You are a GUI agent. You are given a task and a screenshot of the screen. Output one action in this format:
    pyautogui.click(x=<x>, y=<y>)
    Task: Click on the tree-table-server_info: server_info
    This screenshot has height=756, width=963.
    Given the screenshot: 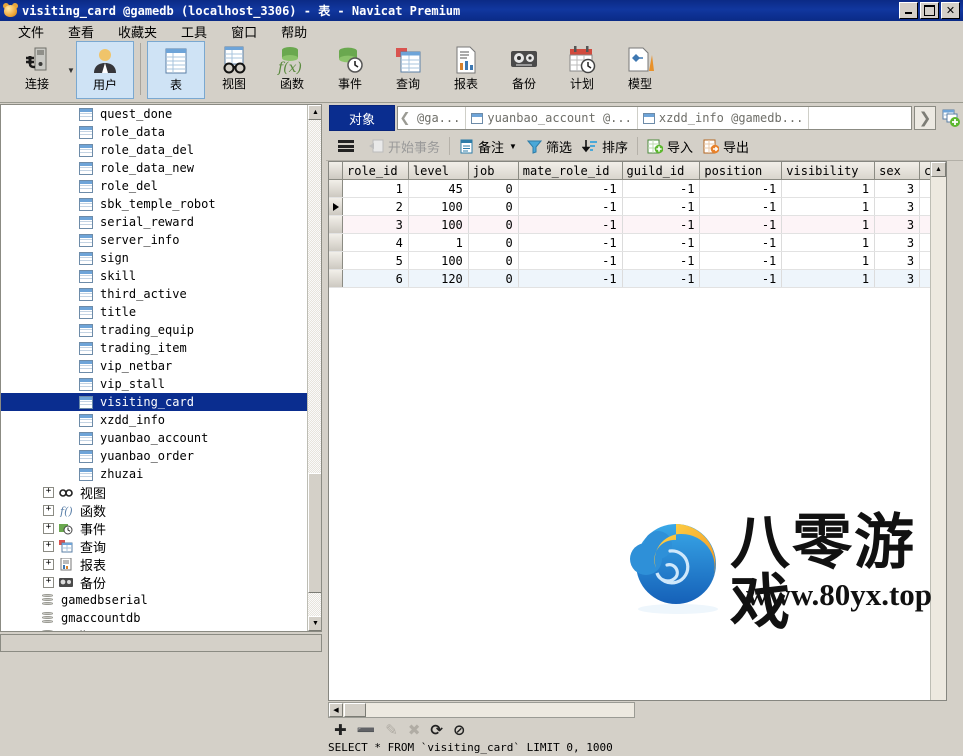 What is the action you would take?
    pyautogui.click(x=154, y=240)
    